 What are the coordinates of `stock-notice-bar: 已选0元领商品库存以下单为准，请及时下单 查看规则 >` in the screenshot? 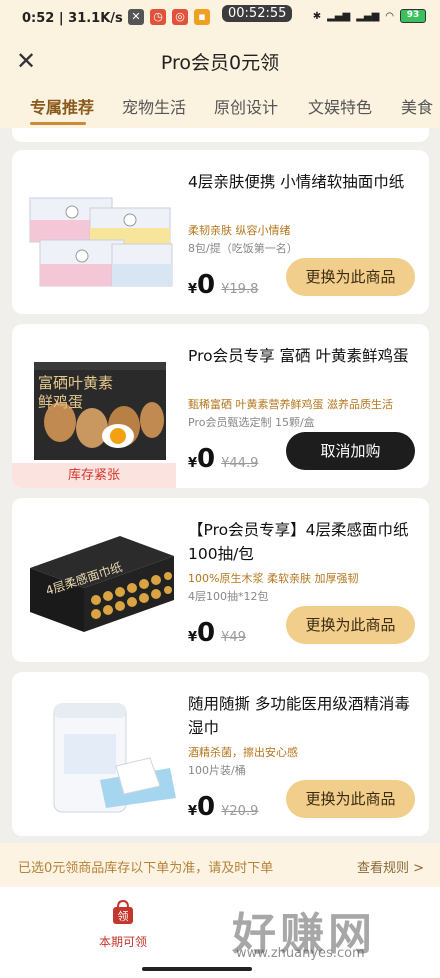 It's located at (220, 865).